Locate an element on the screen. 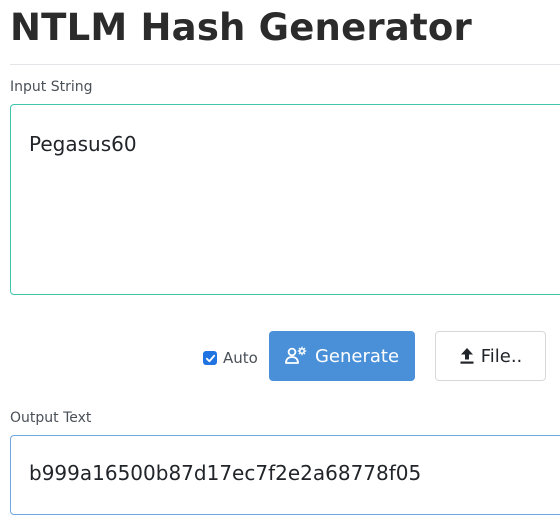 This screenshot has height=515, width=560. auto-checkbox-group: Auto is located at coordinates (230, 358).